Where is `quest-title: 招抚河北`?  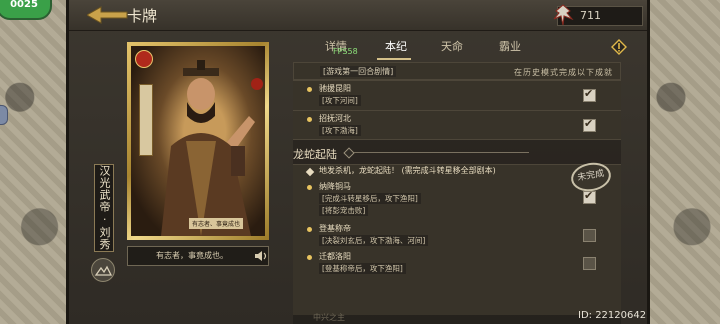 quest-title: 招抚河北 is located at coordinates (335, 118).